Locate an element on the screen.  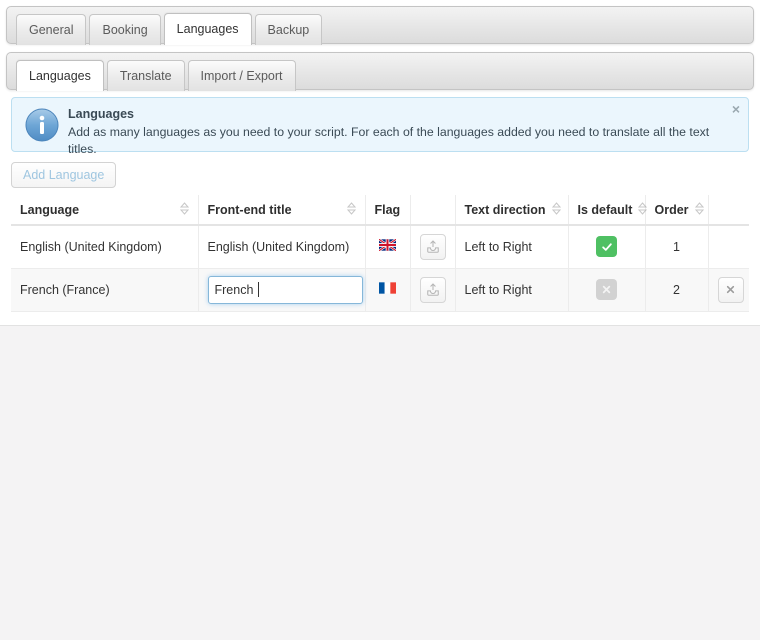
cell-language: English (United Kingdom) is located at coordinates (105, 247).